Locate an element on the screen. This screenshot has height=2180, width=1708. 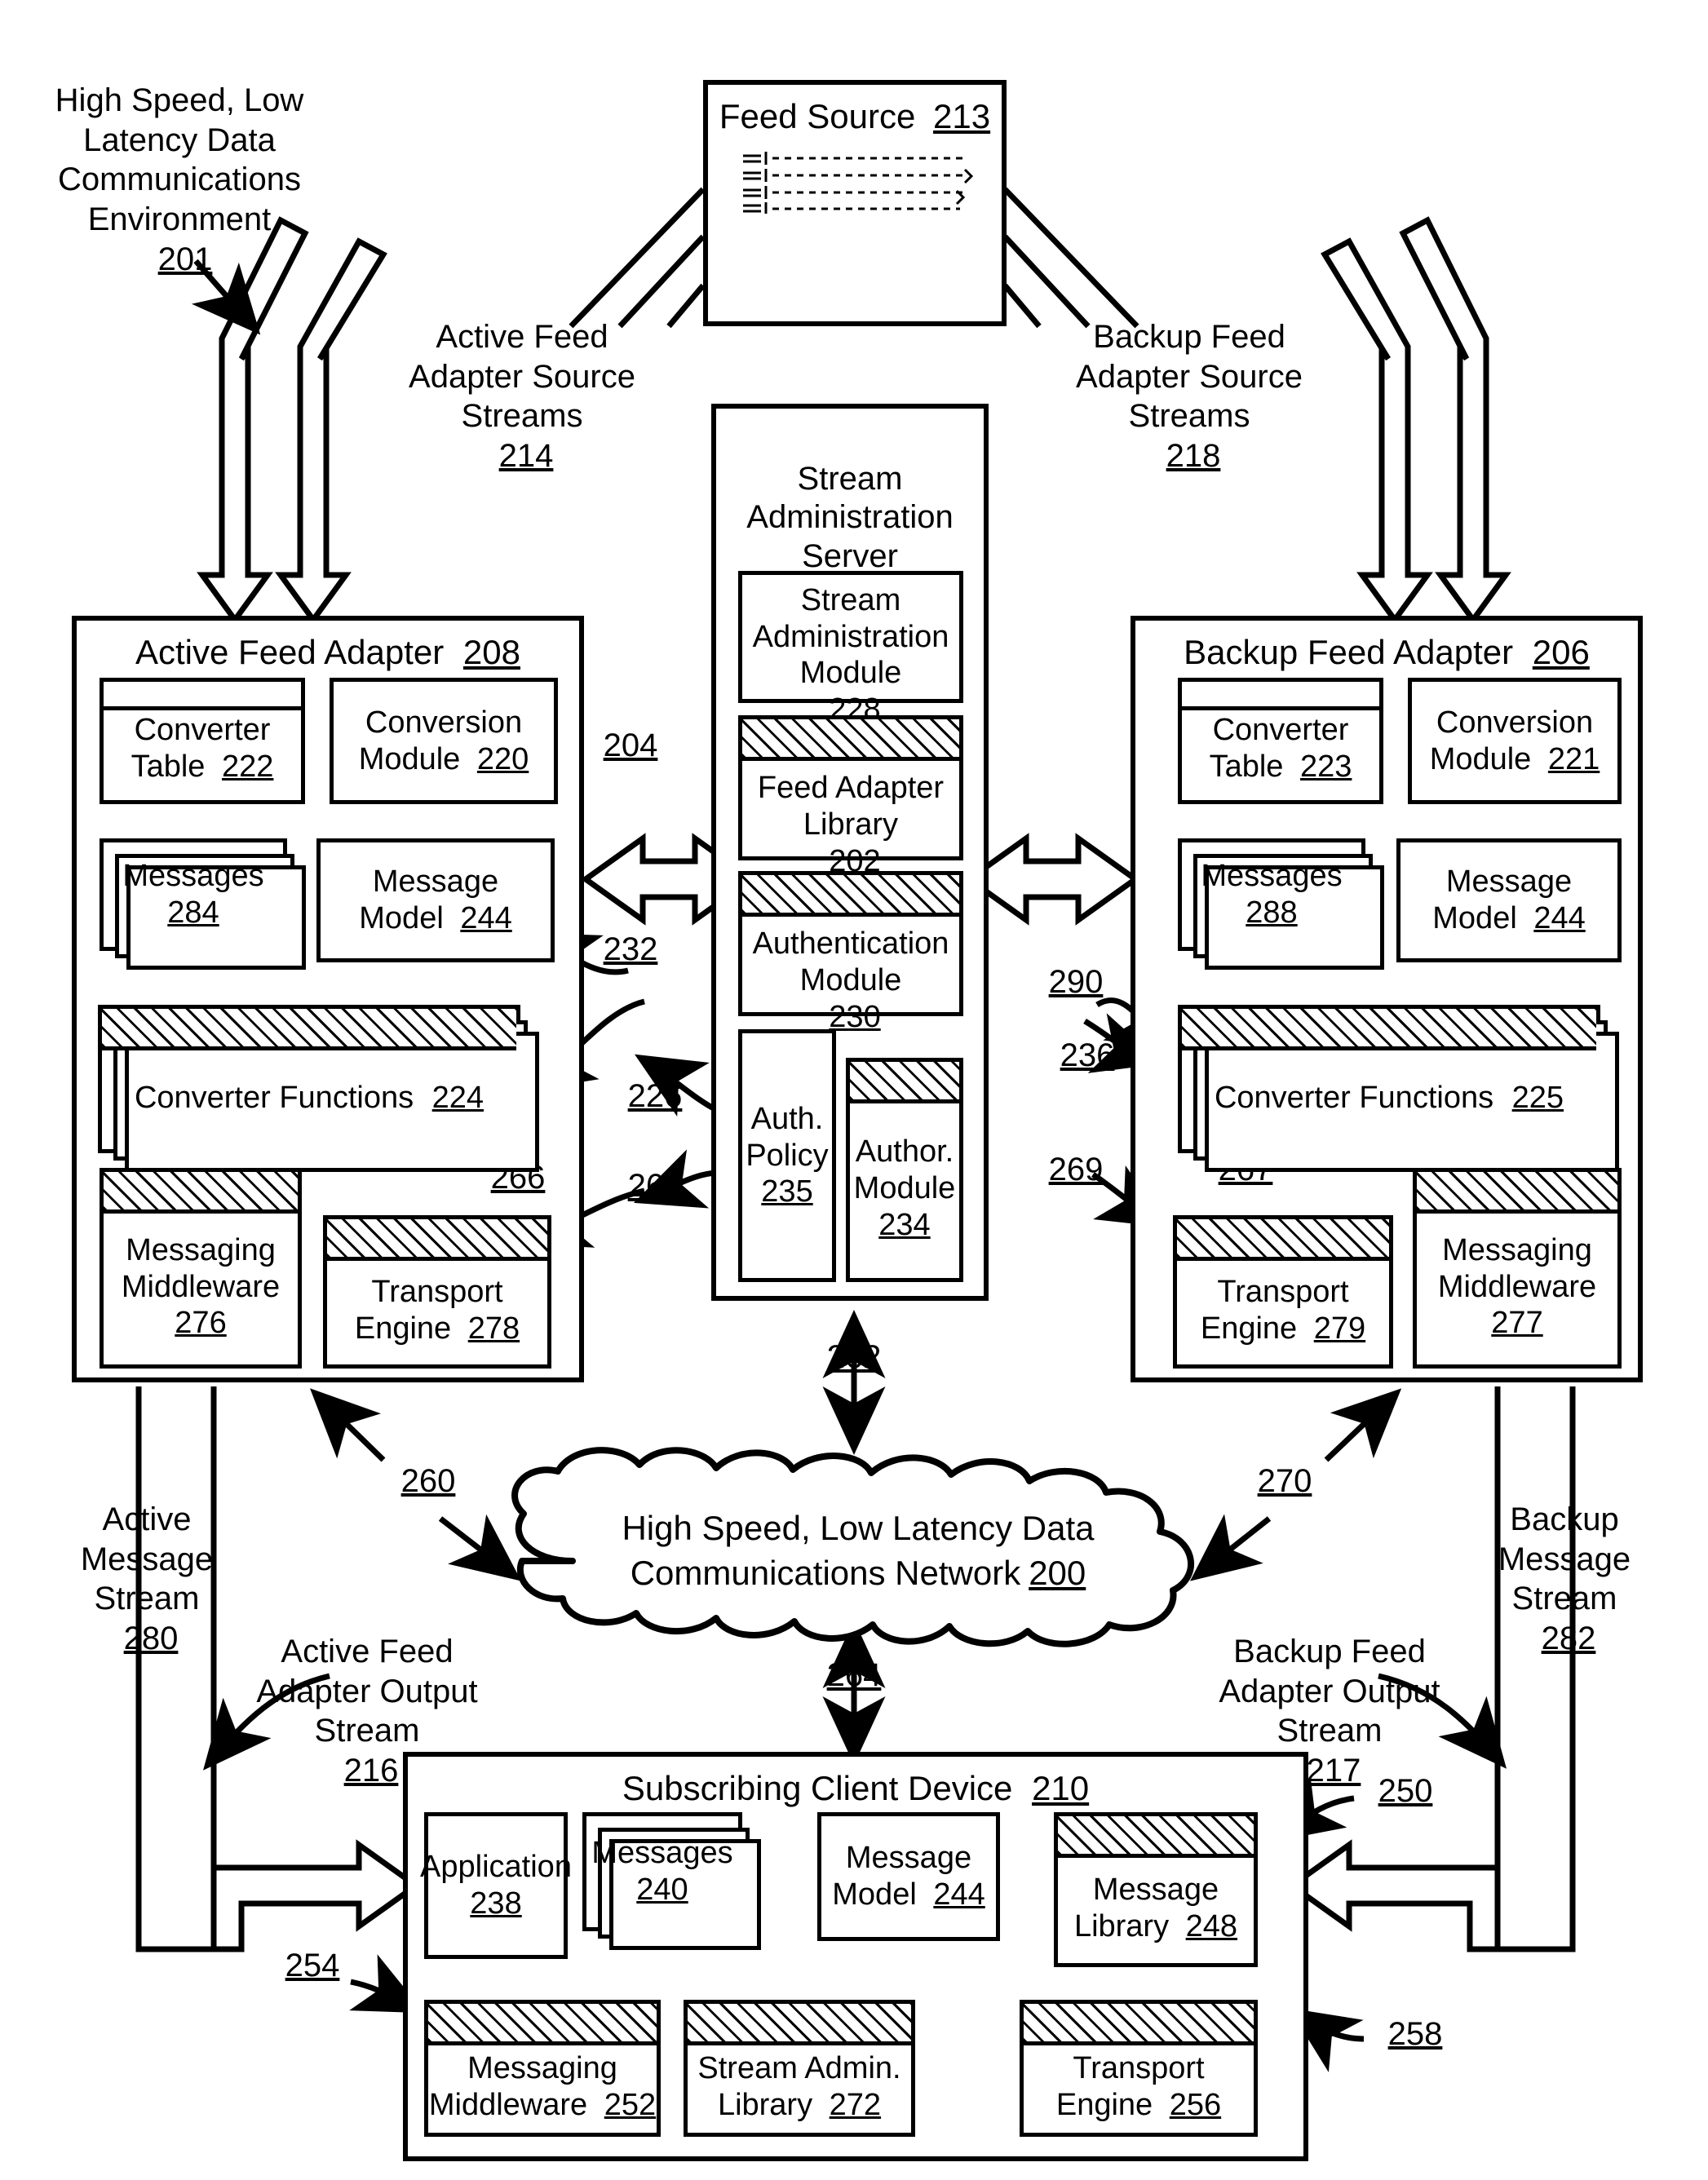
client-stream-admin-library: Stream Admin. Library 272 is located at coordinates (799, 2068).